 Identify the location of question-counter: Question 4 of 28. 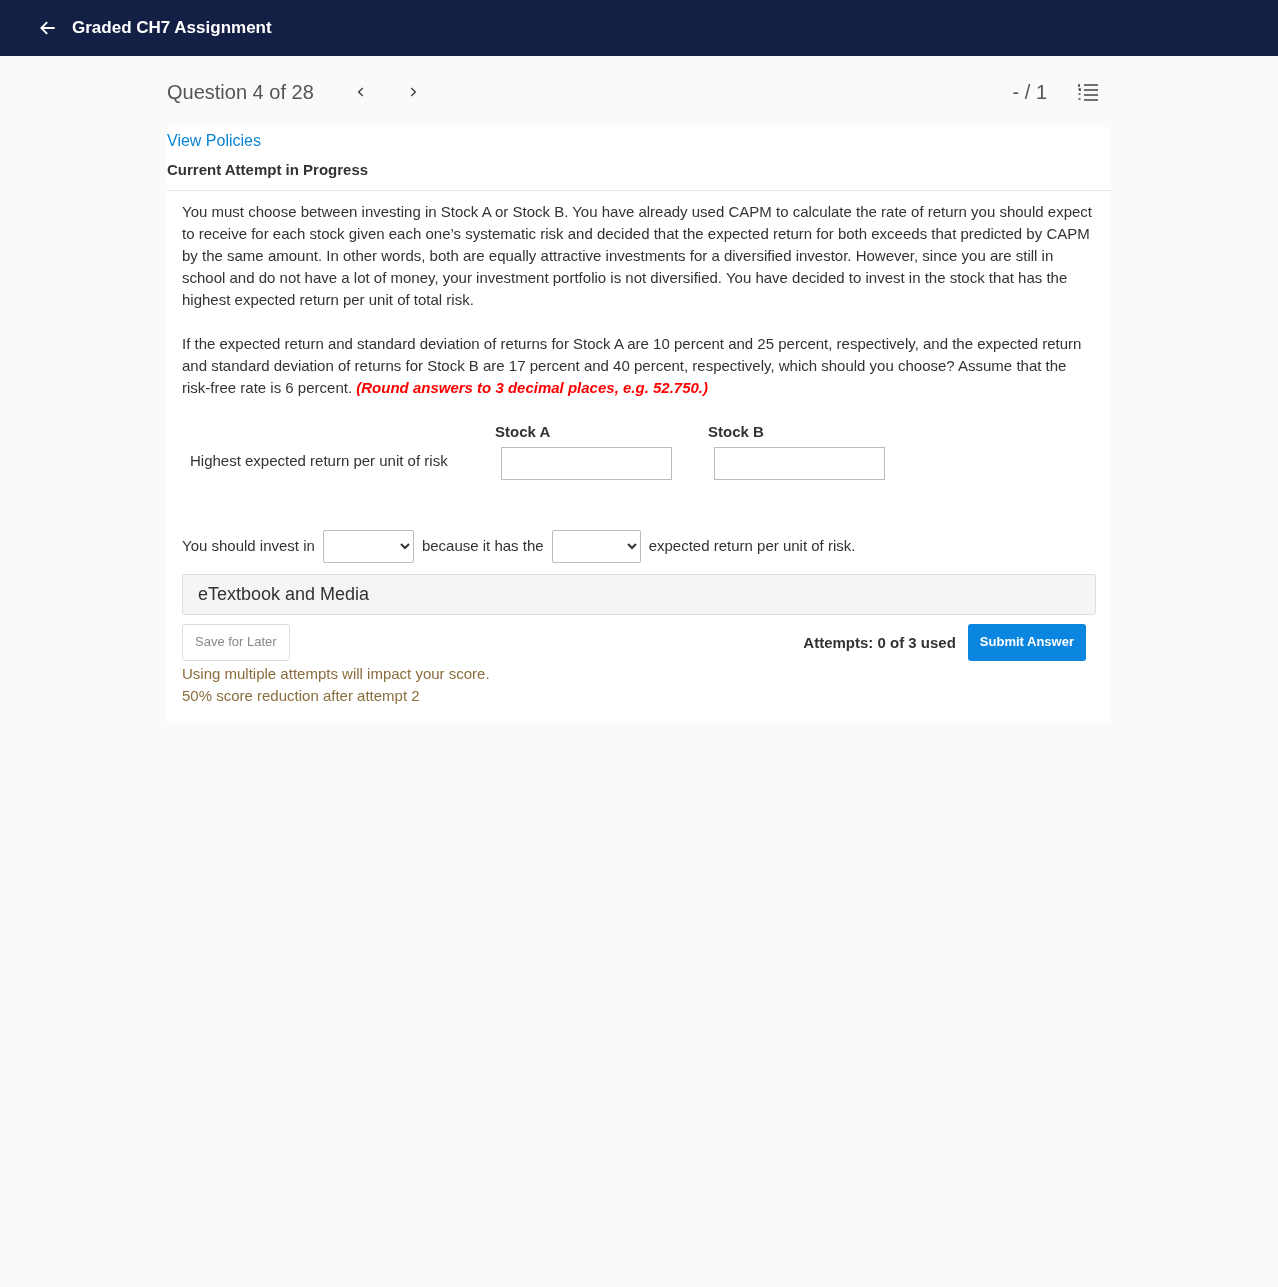
(240, 92).